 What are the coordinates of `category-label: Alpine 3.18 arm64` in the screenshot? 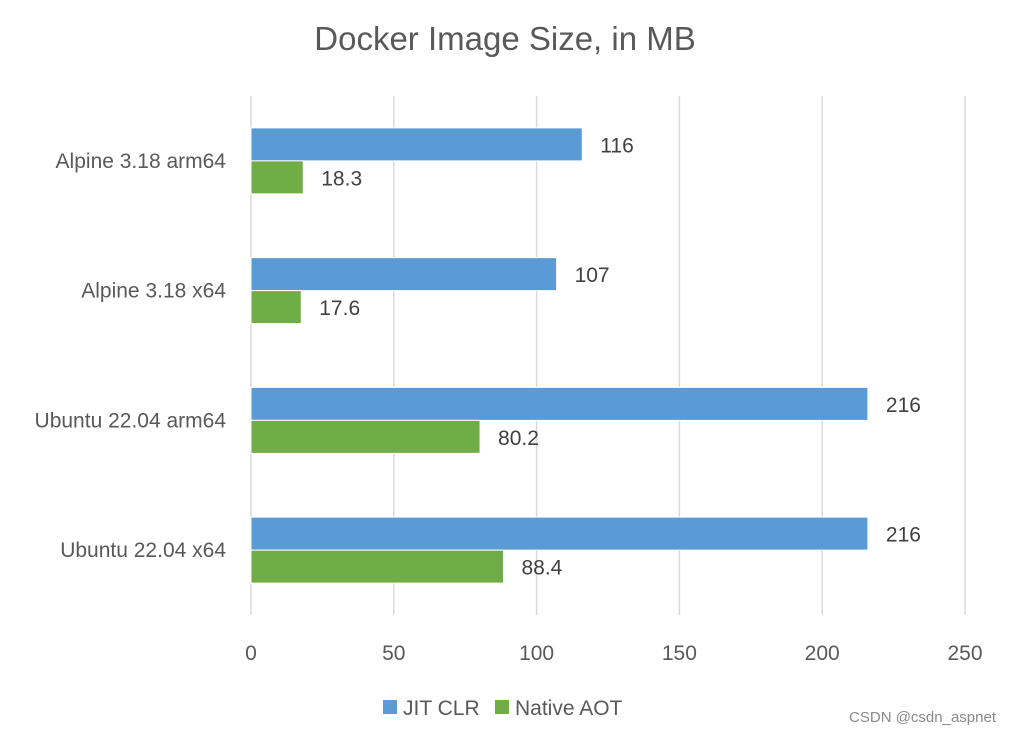 It's located at (141, 161).